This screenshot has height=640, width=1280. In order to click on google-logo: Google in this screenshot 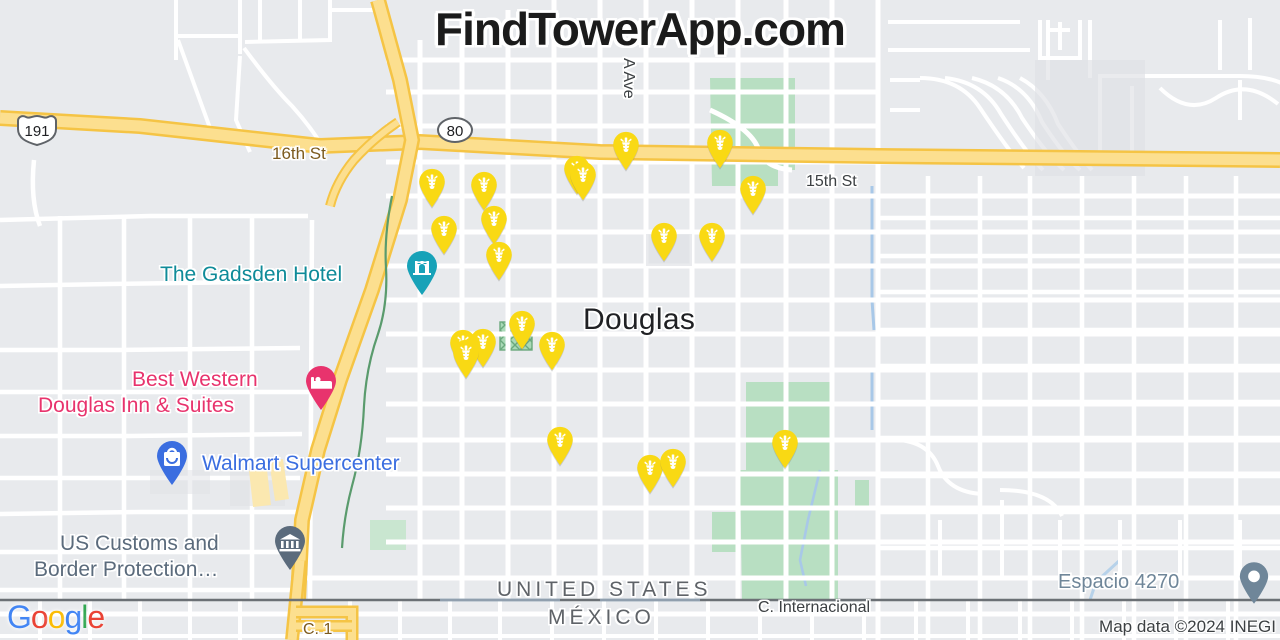, I will do `click(56, 617)`.